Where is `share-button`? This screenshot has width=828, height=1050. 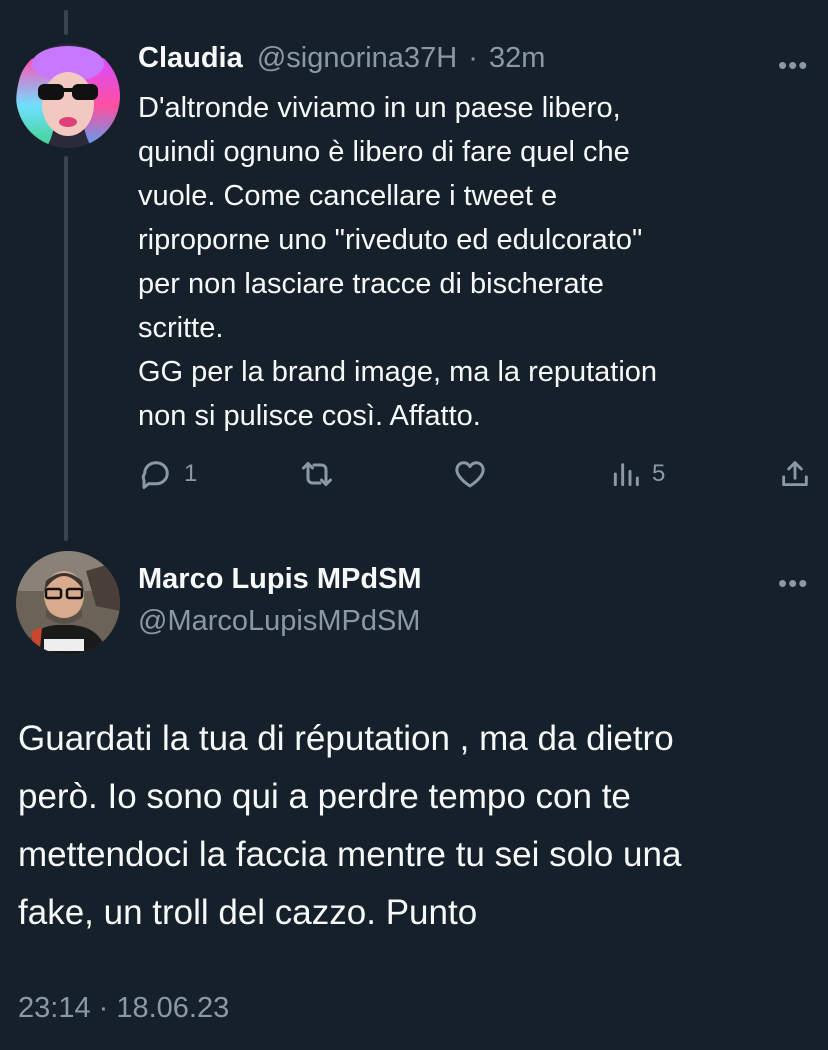 share-button is located at coordinates (795, 474).